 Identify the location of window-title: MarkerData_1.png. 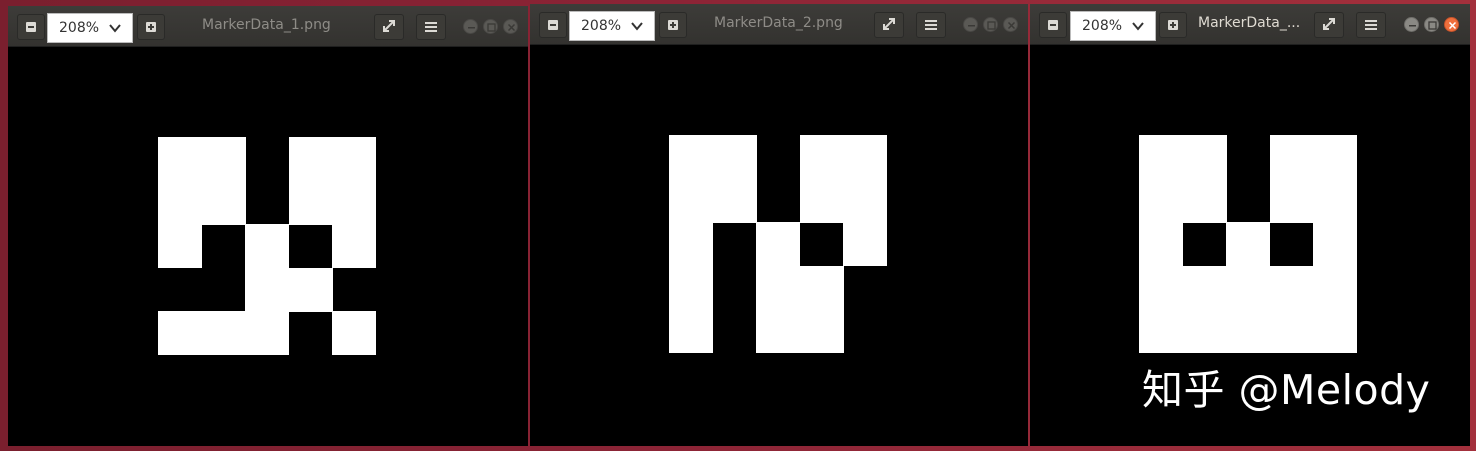
(266, 25).